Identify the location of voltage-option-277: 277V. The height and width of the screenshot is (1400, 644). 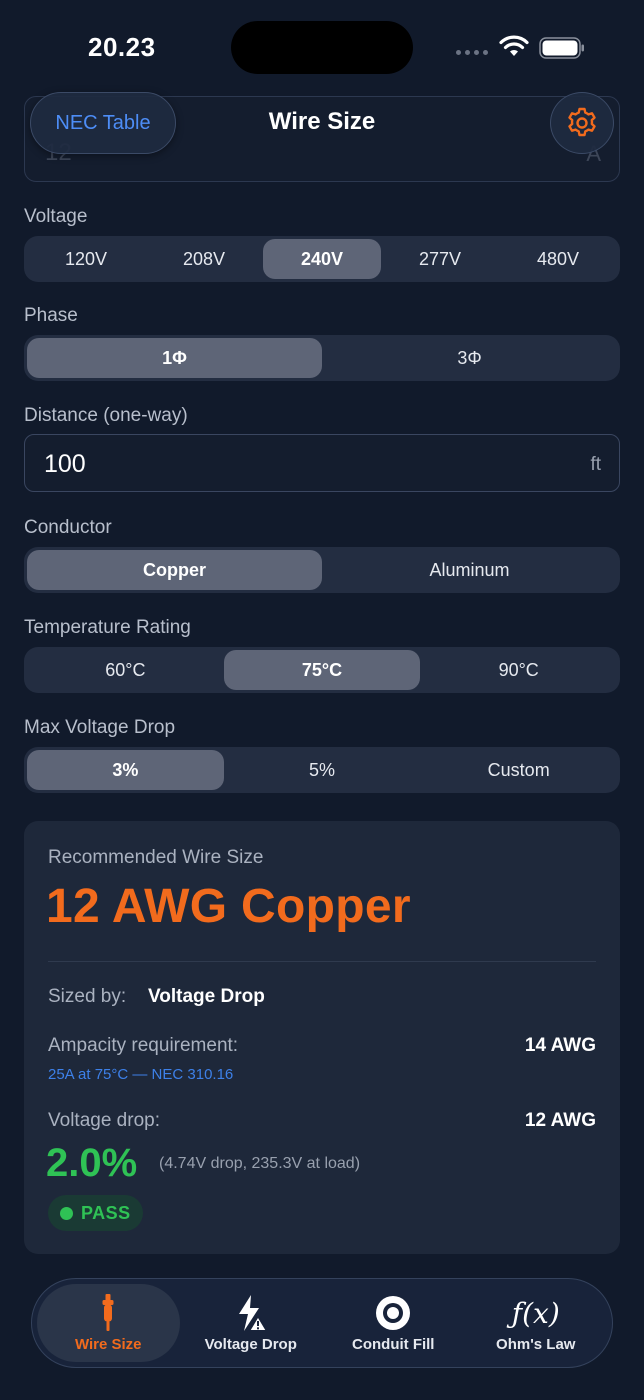
(440, 259).